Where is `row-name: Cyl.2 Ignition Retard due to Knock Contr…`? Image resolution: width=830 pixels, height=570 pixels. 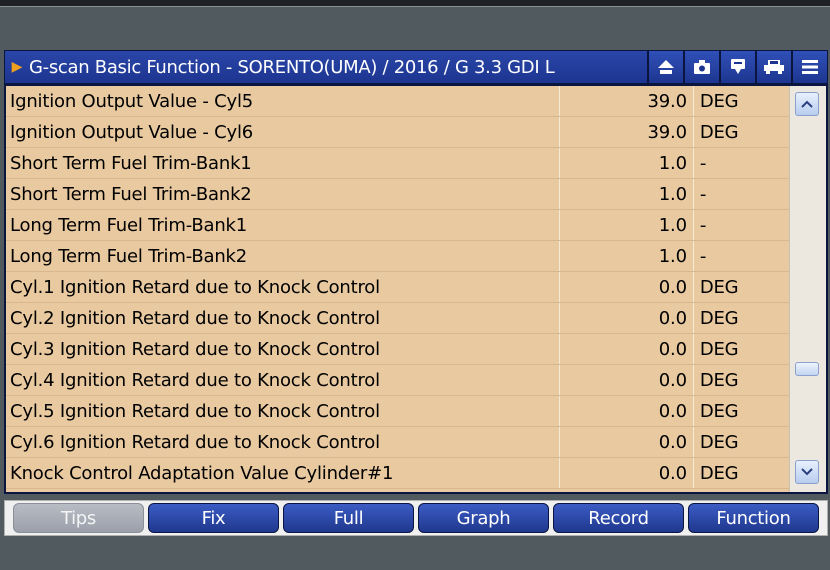
row-name: Cyl.2 Ignition Retard due to Knock Contr… is located at coordinates (283, 318).